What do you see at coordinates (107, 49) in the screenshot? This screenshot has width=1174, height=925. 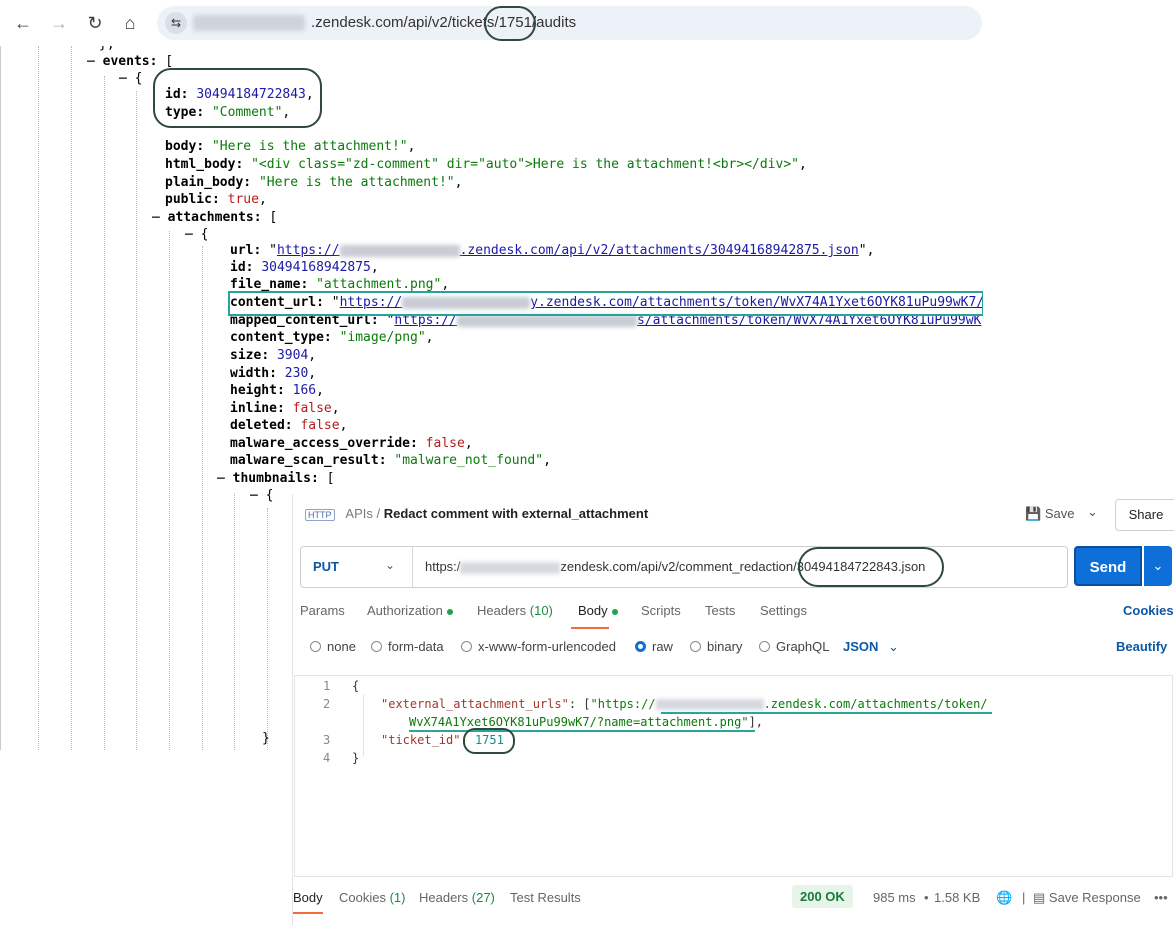 I see `json-line: },` at bounding box center [107, 49].